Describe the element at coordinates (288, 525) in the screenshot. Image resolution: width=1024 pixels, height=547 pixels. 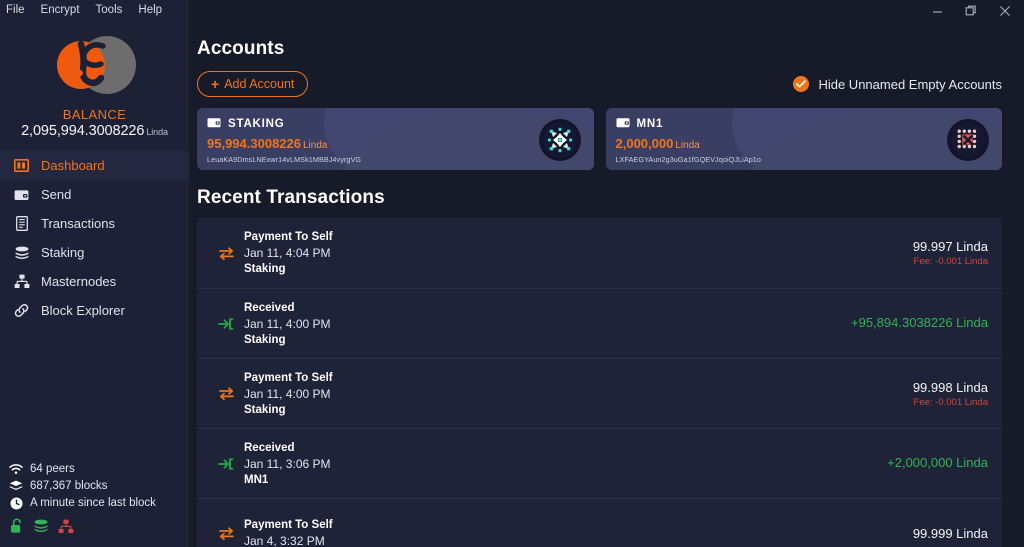
I see `transaction-type: Payment To Self` at that location.